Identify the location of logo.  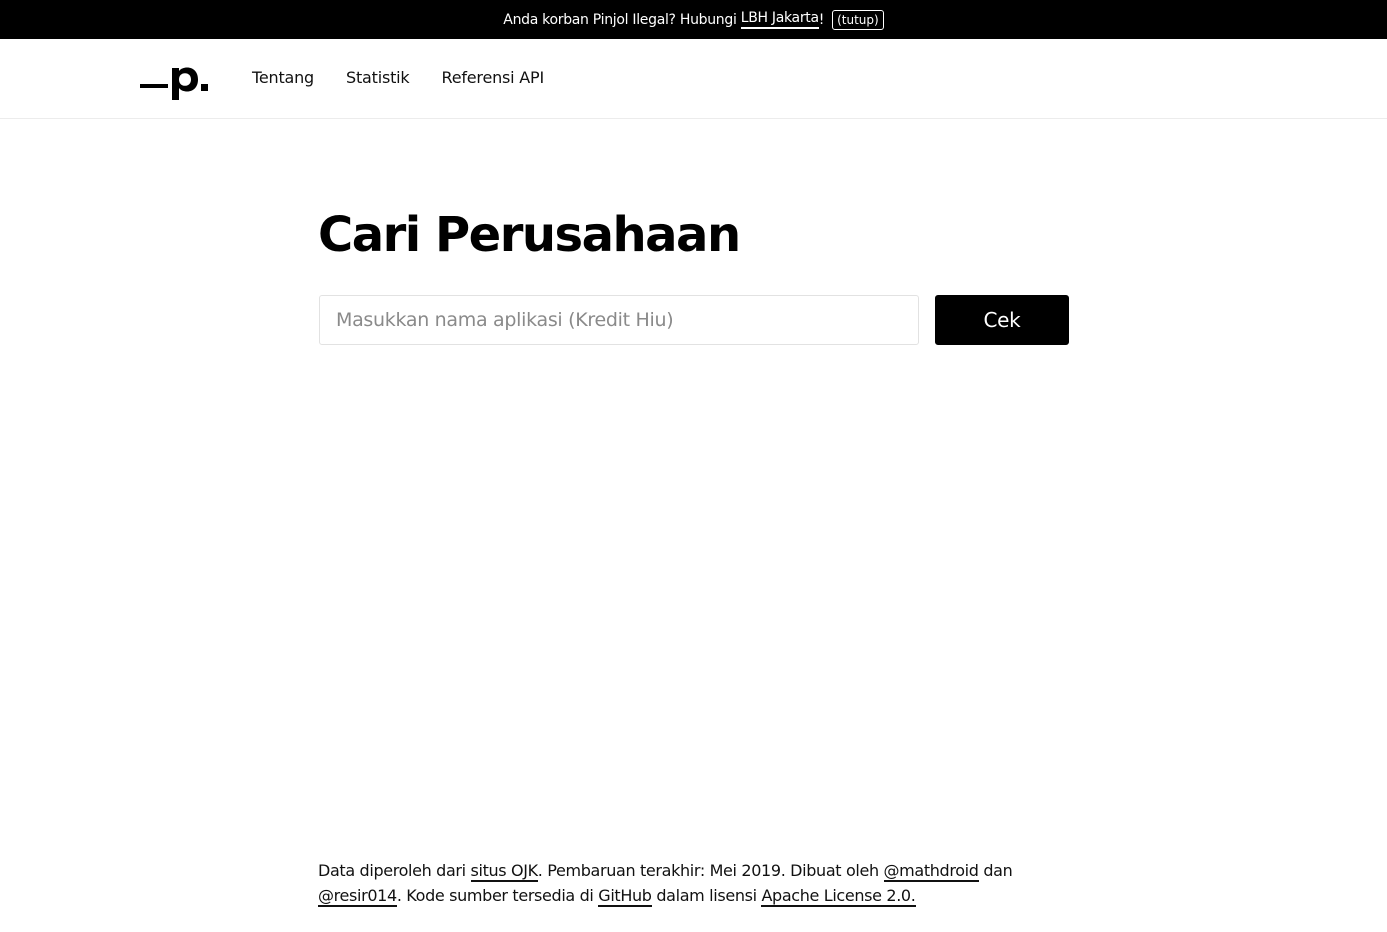
(175, 80).